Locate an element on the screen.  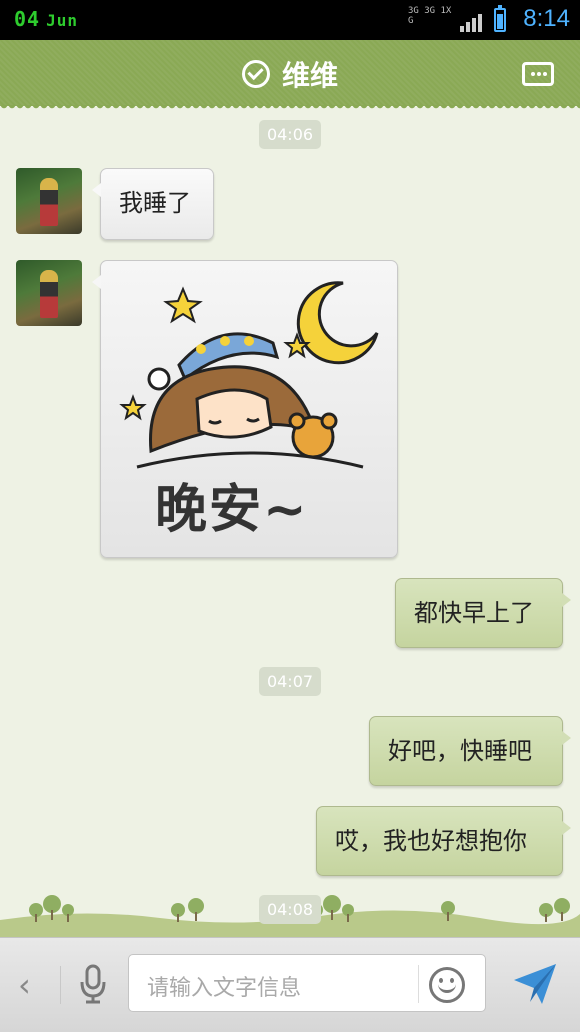
chevron-left-icon: ‹ is located at coordinates (24, 985).